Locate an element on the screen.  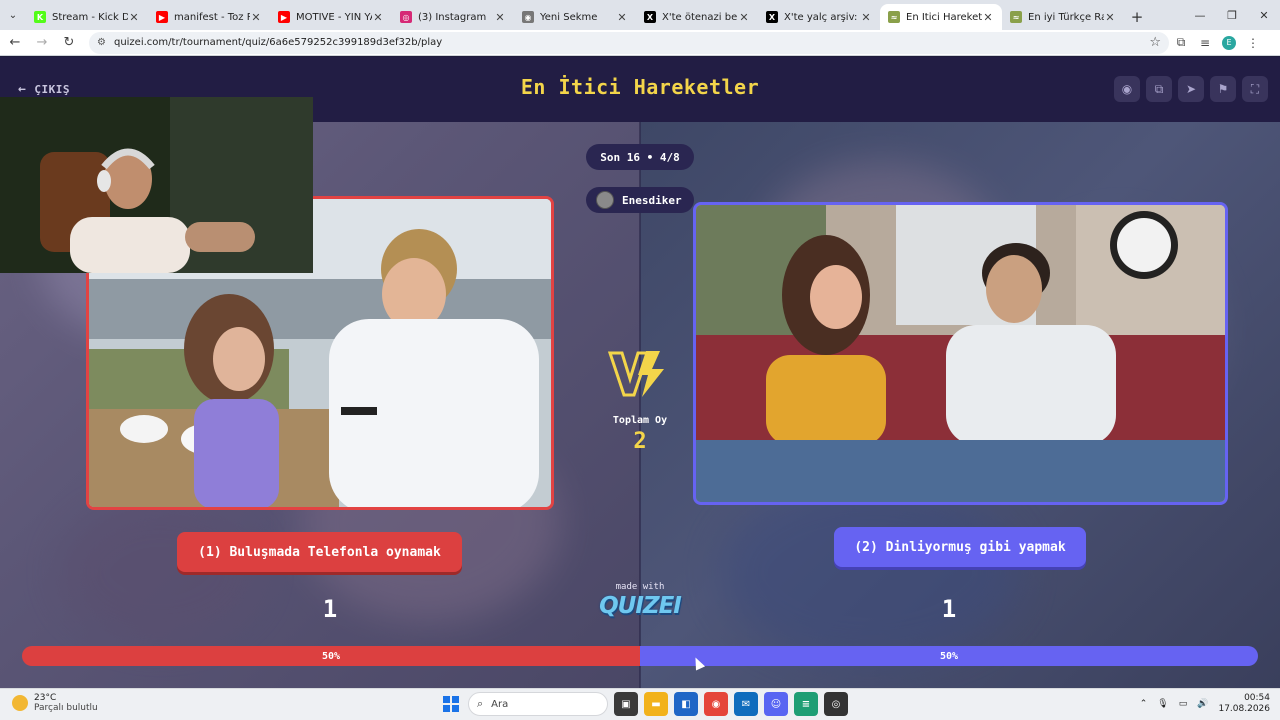
browser-tab: ◉ Yeni Sekme ✕ is located at coordinates (575, 17).